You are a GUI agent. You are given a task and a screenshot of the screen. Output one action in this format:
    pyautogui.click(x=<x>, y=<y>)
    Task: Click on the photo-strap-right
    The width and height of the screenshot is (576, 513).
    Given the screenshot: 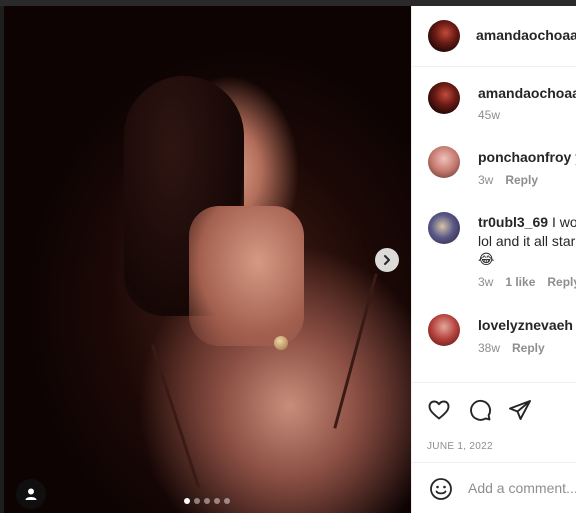 What is the action you would take?
    pyautogui.click(x=355, y=351)
    